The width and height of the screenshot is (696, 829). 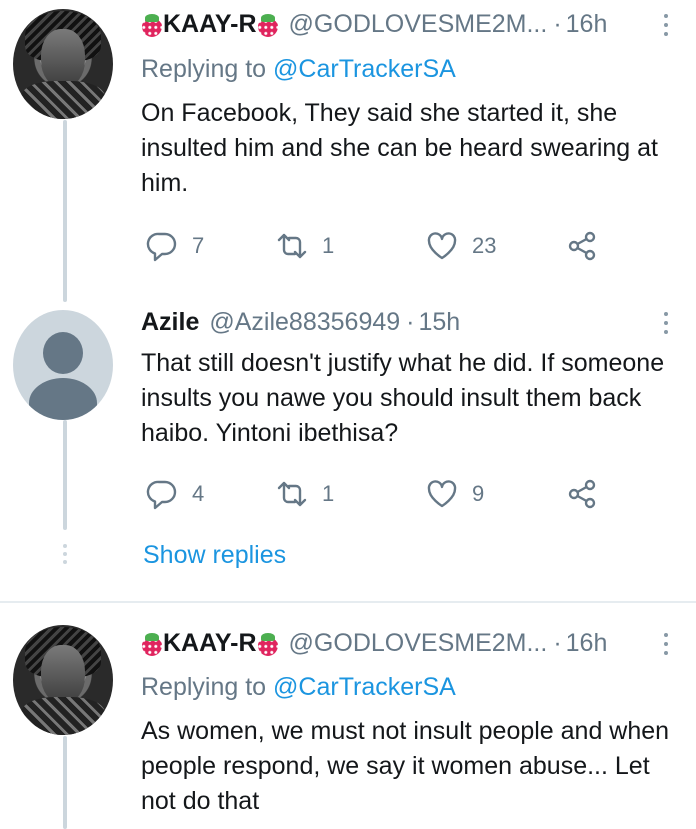 What do you see at coordinates (198, 493) in the screenshot?
I see `reply-count: 4` at bounding box center [198, 493].